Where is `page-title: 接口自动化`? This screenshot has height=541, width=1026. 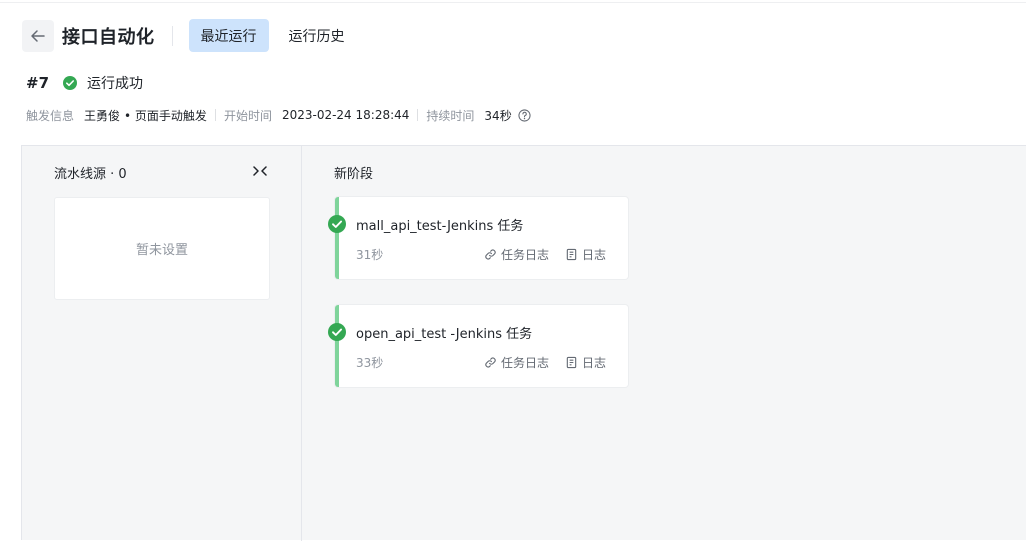 page-title: 接口自动化 is located at coordinates (108, 37).